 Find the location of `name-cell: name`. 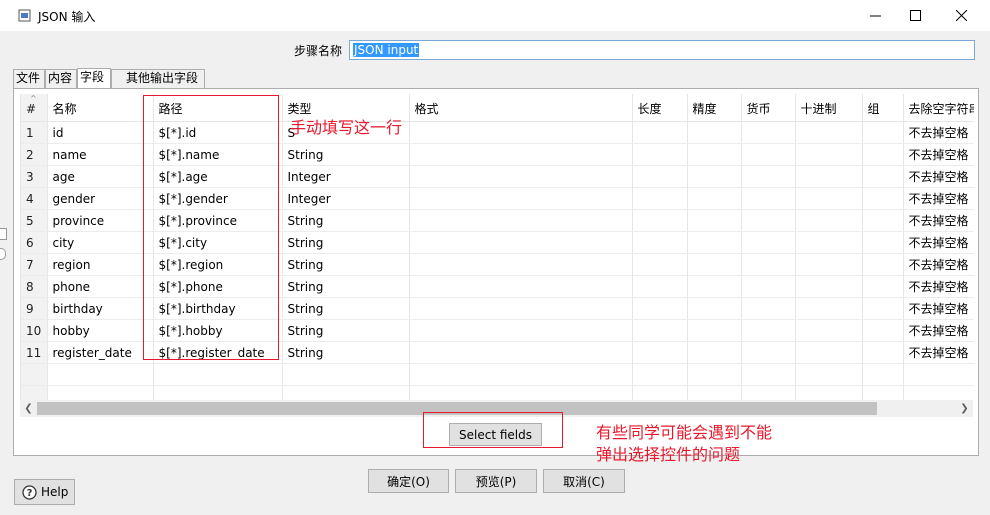

name-cell: name is located at coordinates (100, 154).